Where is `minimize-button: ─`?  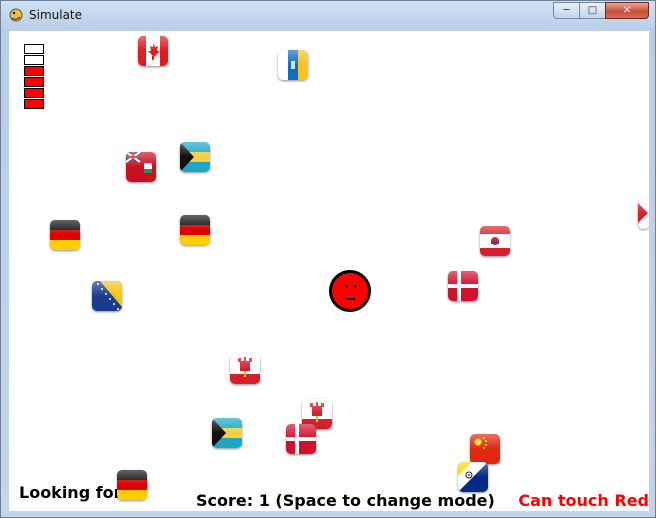 minimize-button: ─ is located at coordinates (566, 10).